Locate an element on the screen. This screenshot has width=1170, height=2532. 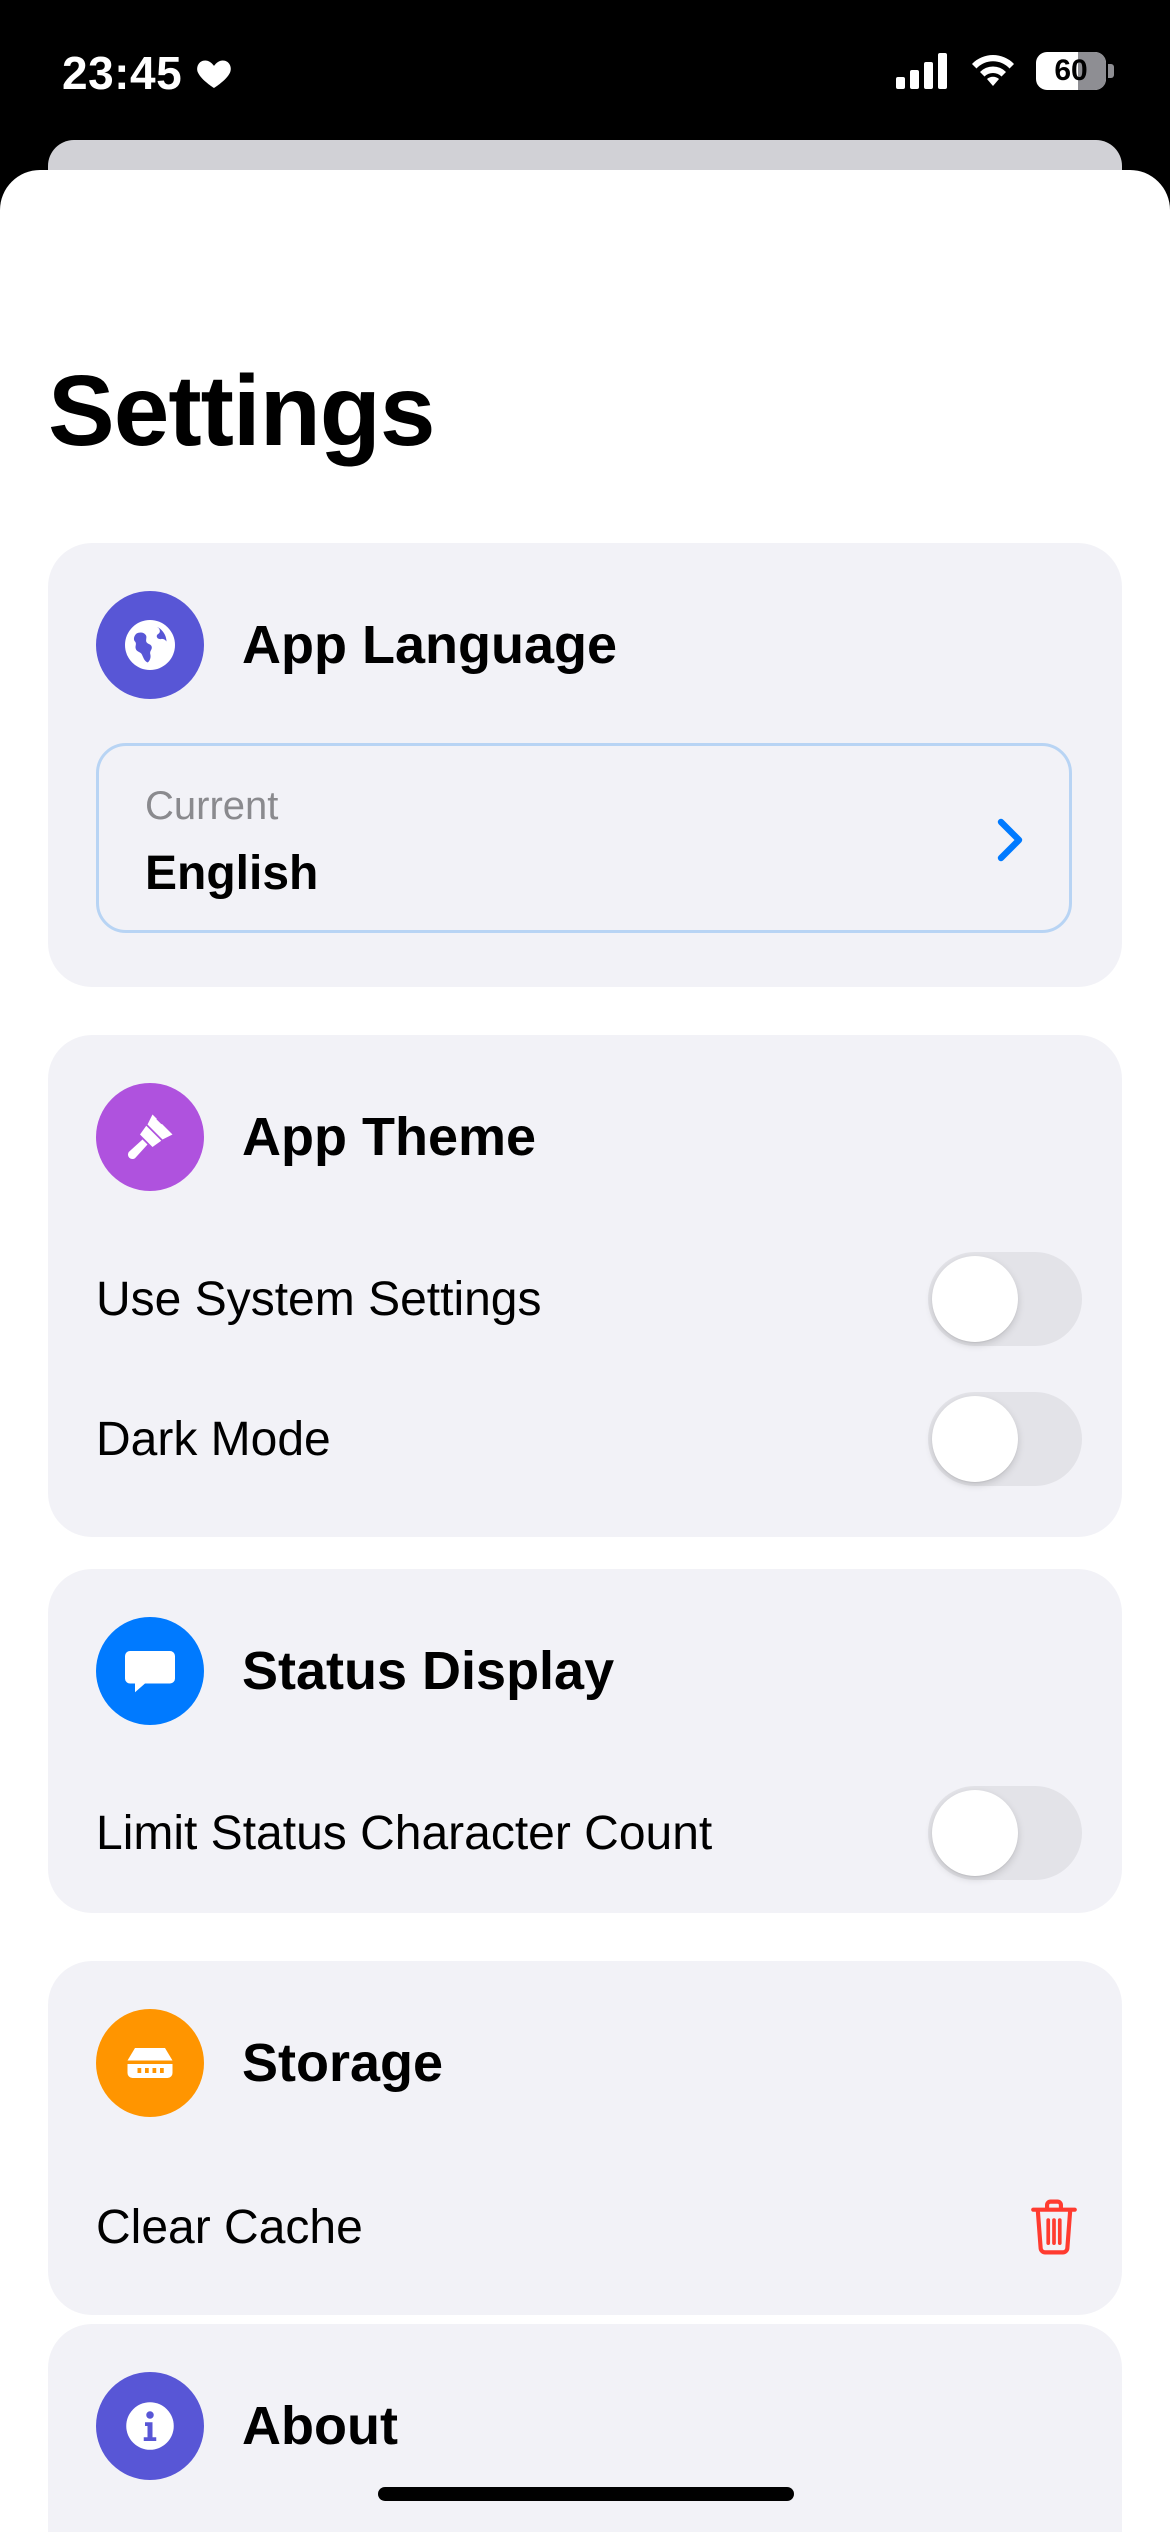
about-header: About is located at coordinates (247, 2426).